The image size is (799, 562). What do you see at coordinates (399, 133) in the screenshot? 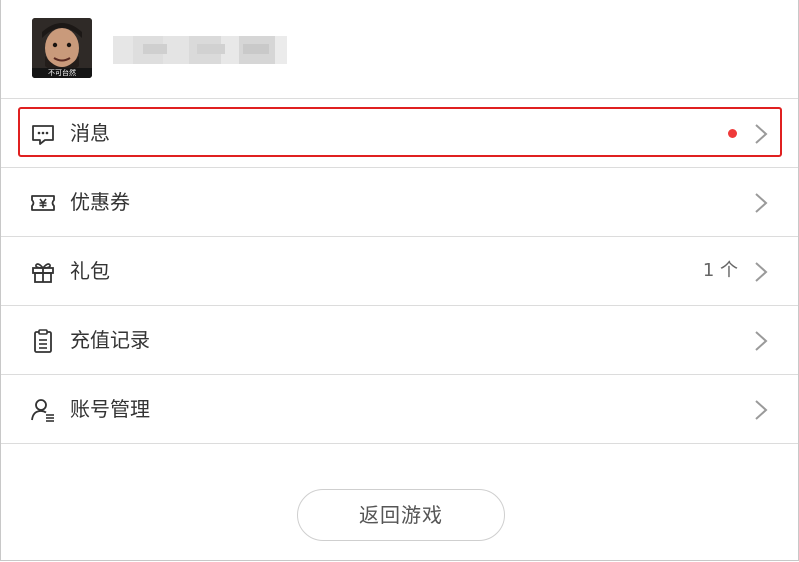
I see `menu-item-messages: 消息` at bounding box center [399, 133].